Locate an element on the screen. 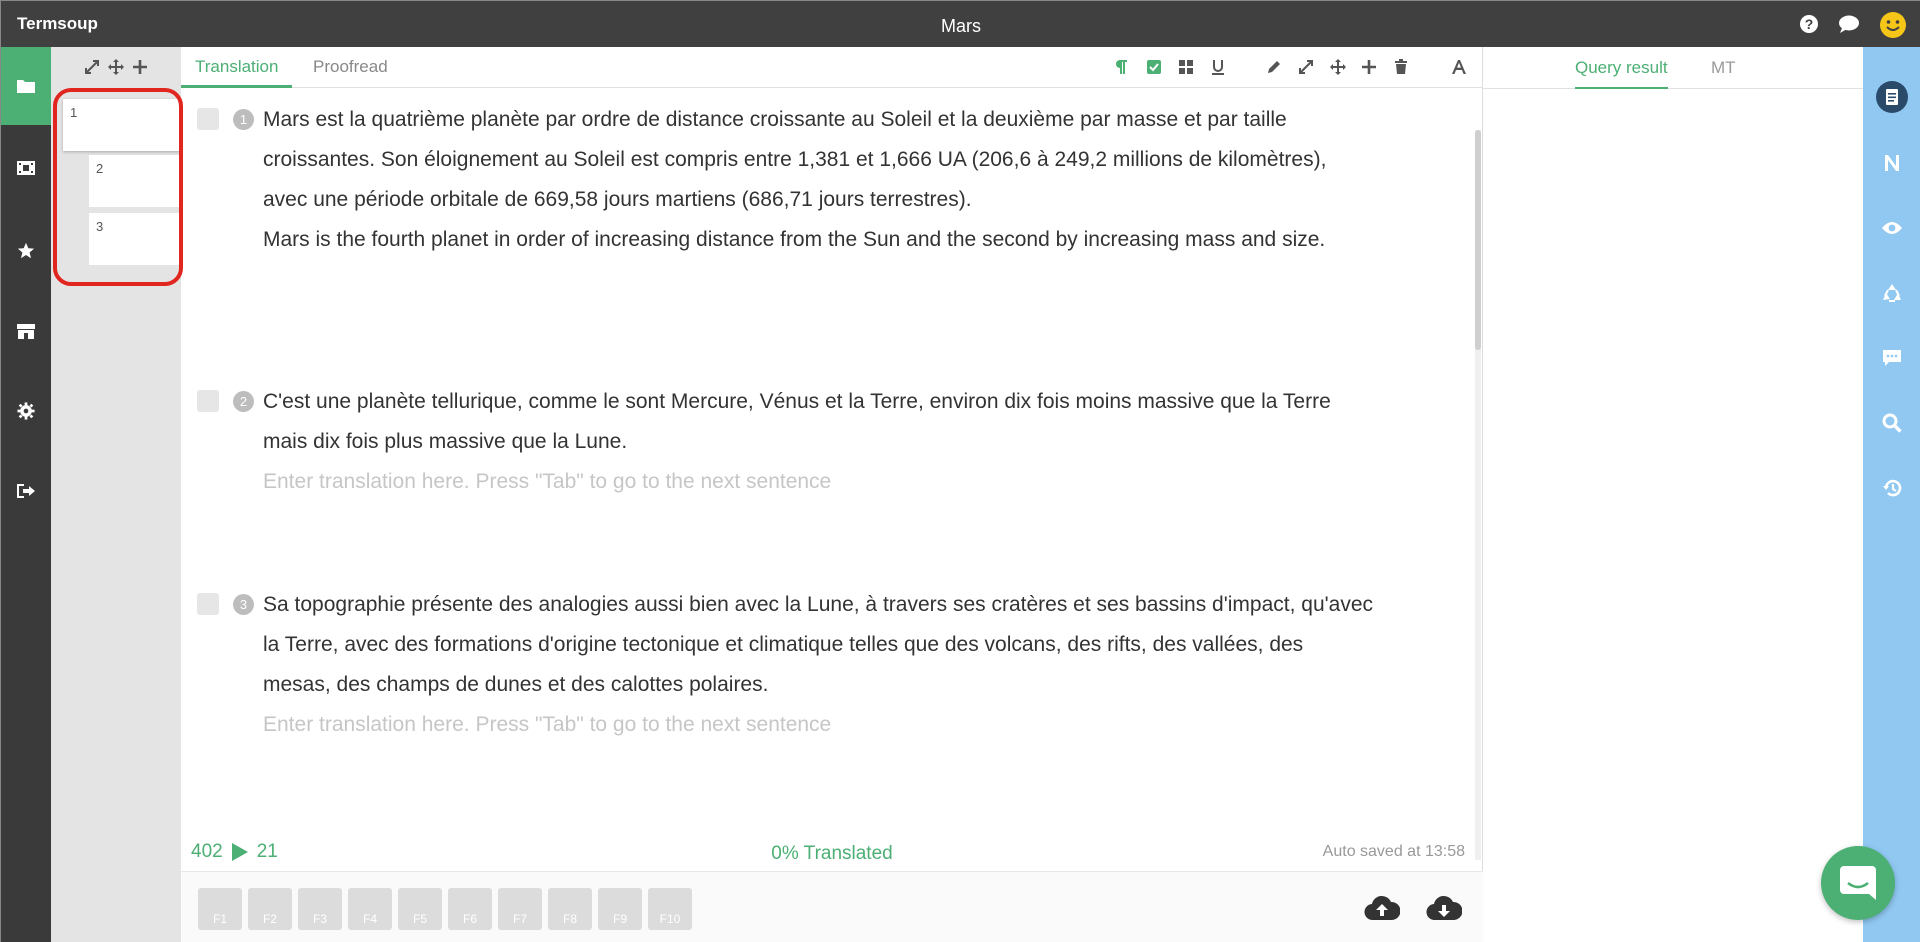 The image size is (1920, 942). pencil-icon is located at coordinates (1274, 67).